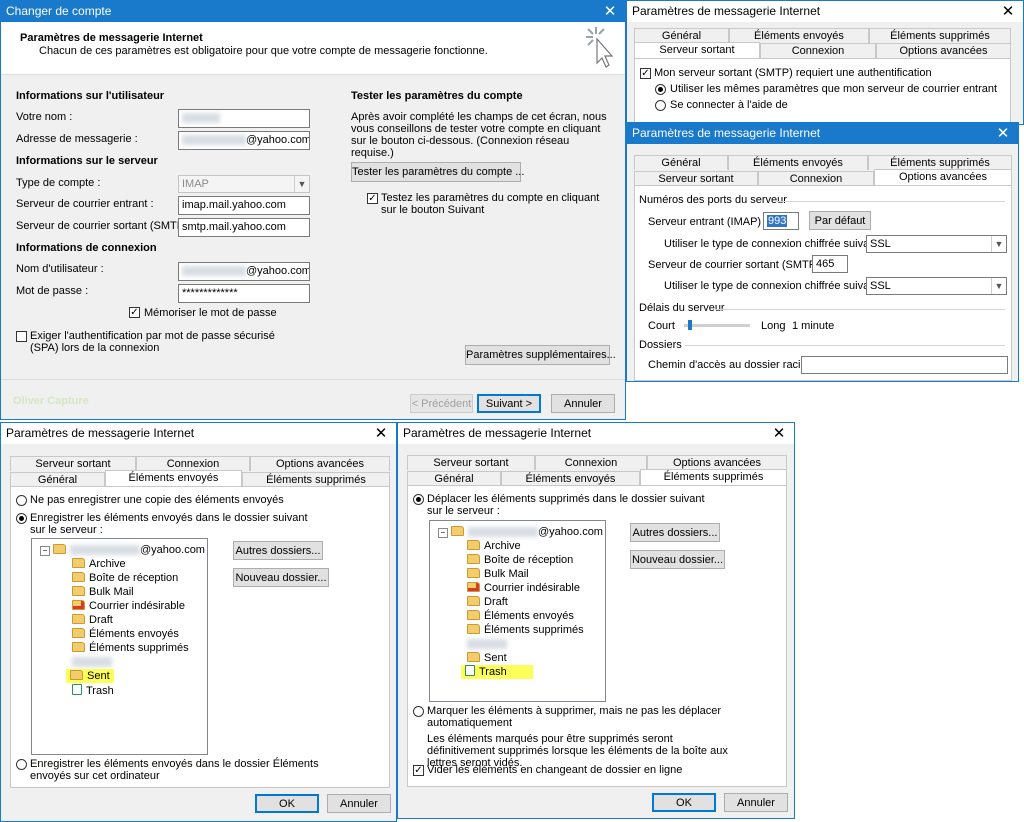 Image resolution: width=1024 pixels, height=822 pixels. What do you see at coordinates (244, 205) in the screenshot?
I see `incoming-server-field: imap.mail.yahoo.com` at bounding box center [244, 205].